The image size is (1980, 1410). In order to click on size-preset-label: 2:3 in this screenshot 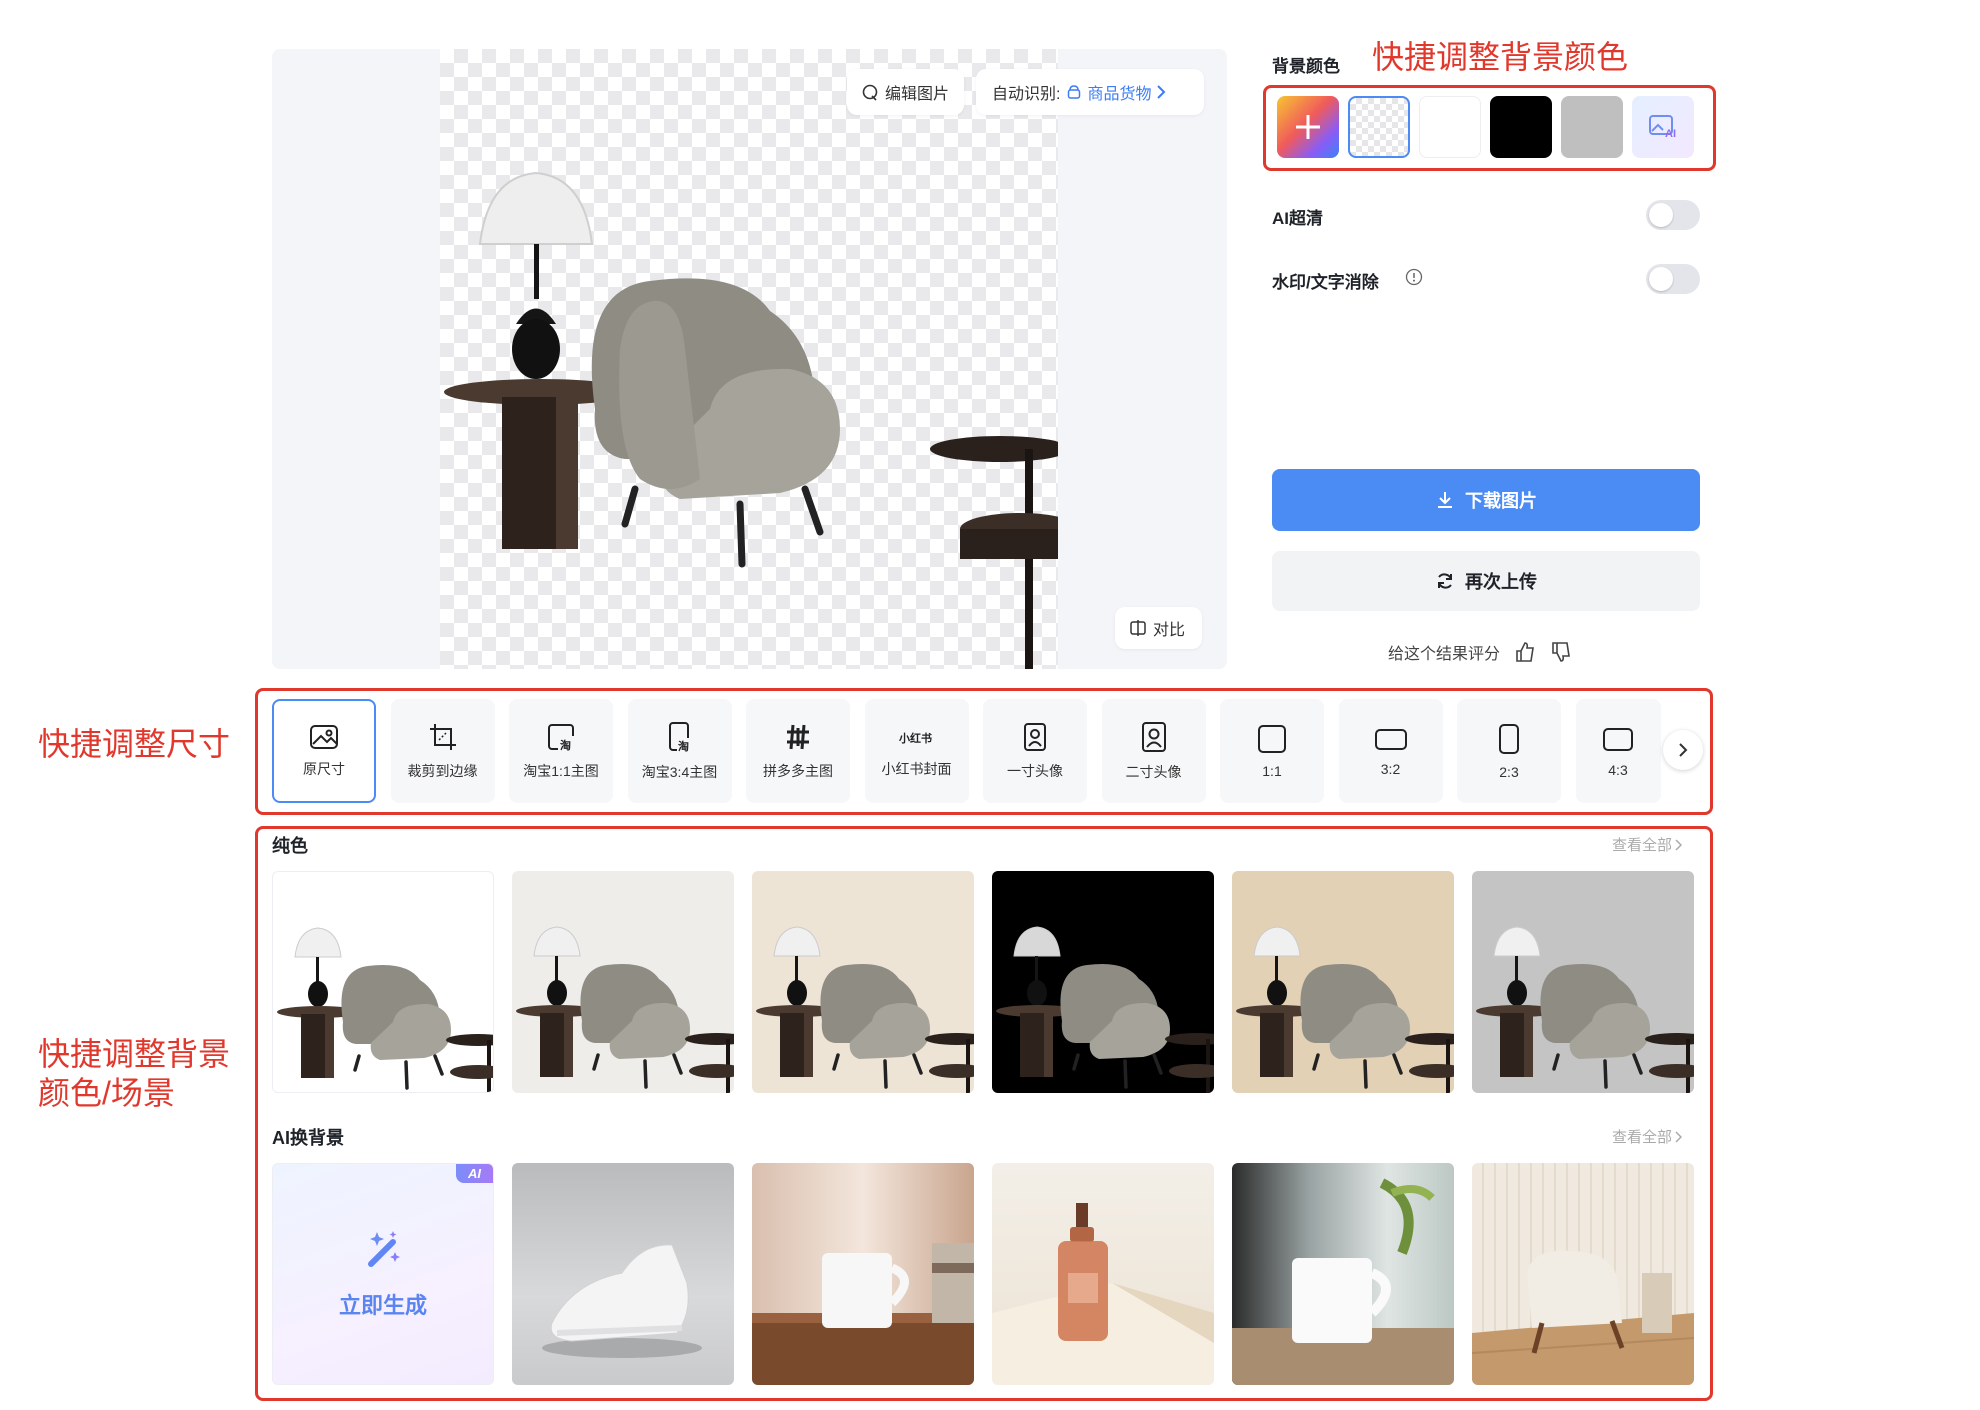, I will do `click(1509, 771)`.